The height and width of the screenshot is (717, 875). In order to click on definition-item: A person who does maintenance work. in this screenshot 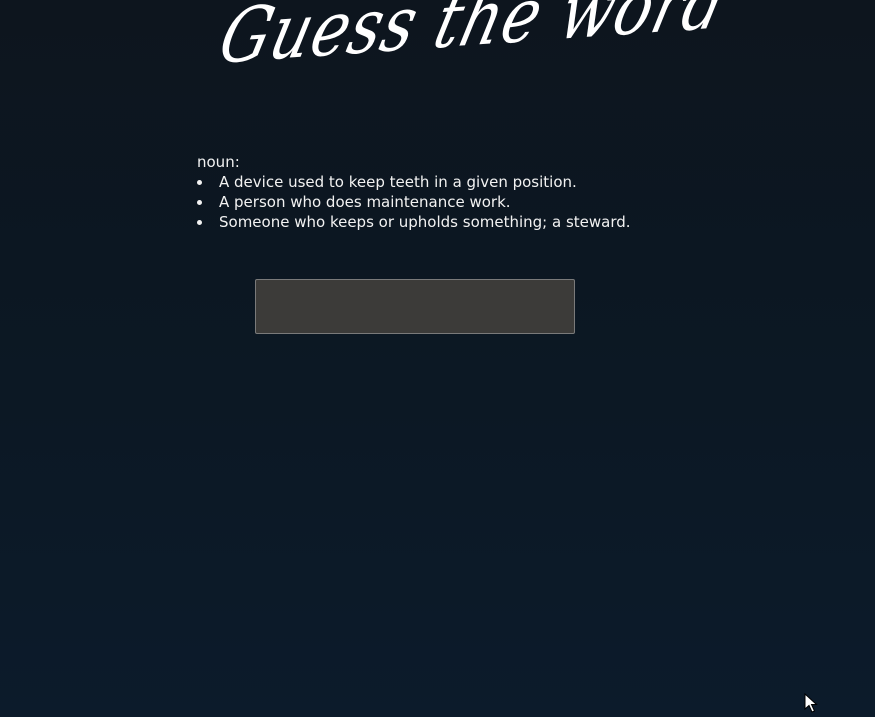, I will do `click(414, 202)`.